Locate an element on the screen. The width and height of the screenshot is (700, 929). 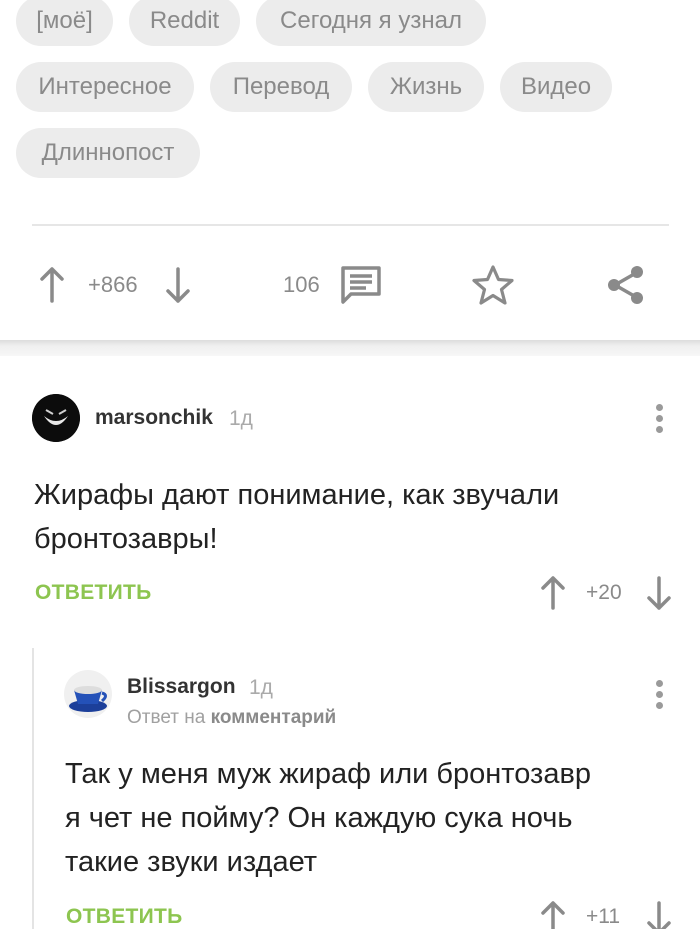
comment-author: marsonchik is located at coordinates (154, 418).